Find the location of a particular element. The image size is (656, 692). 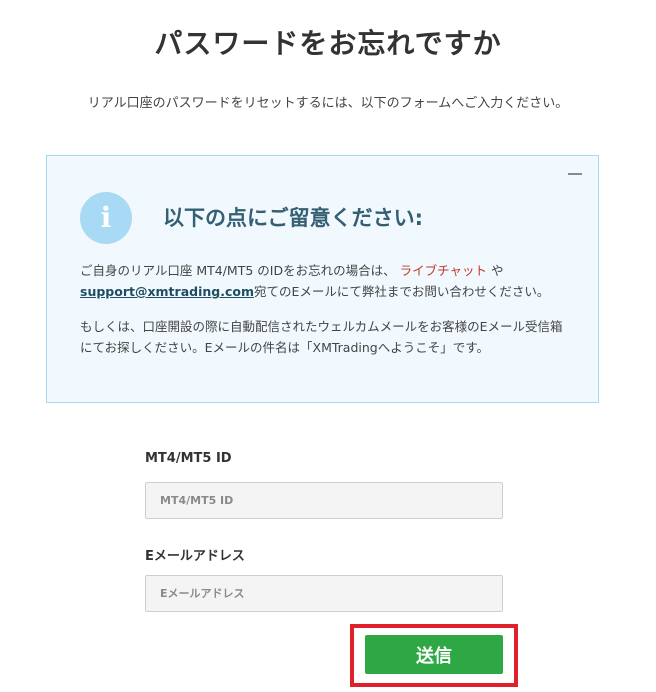

email-input is located at coordinates (324, 593).